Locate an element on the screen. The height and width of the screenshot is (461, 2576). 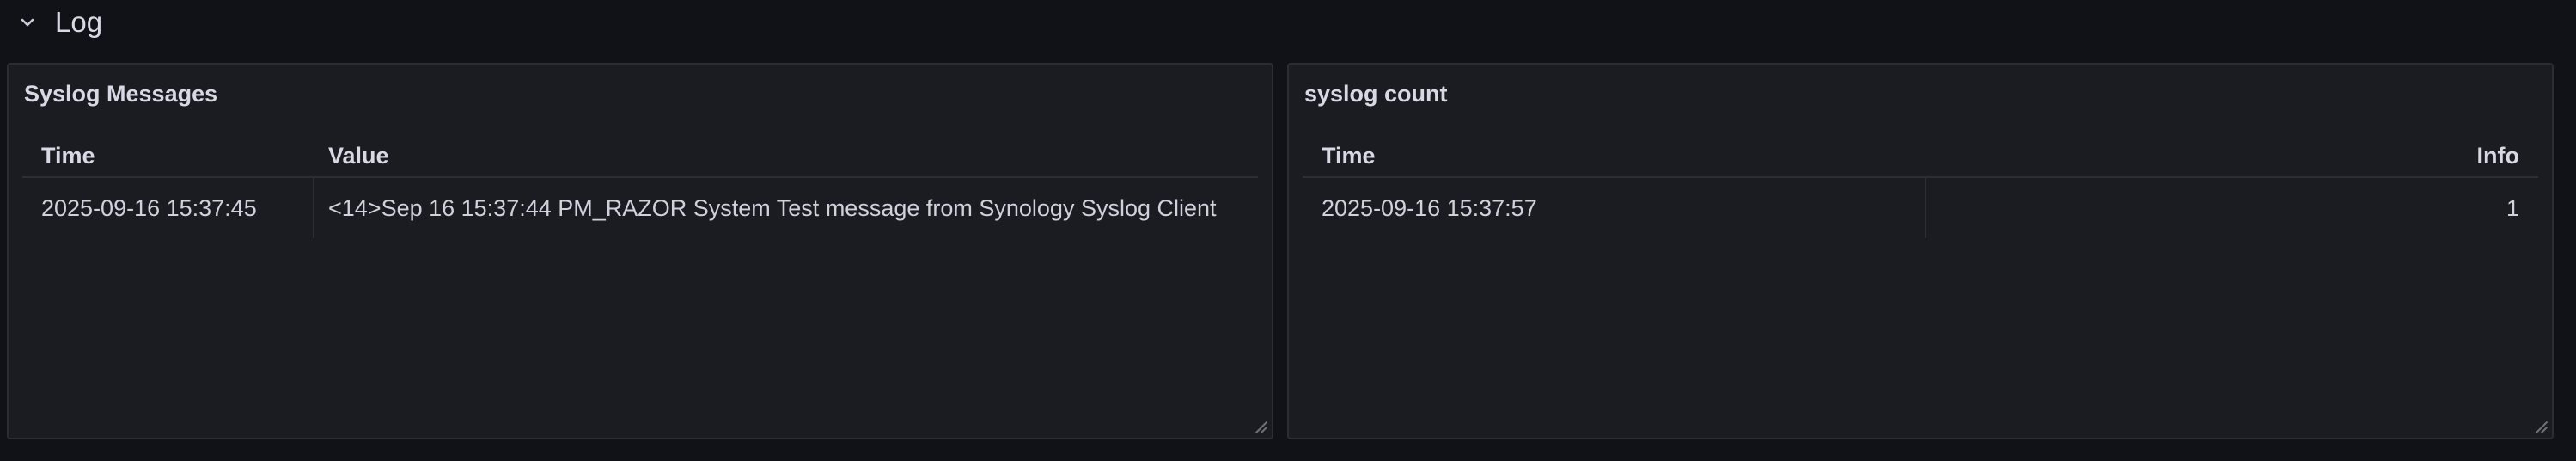
cell-time: 2025-09-16 15:37:45 is located at coordinates (149, 208).